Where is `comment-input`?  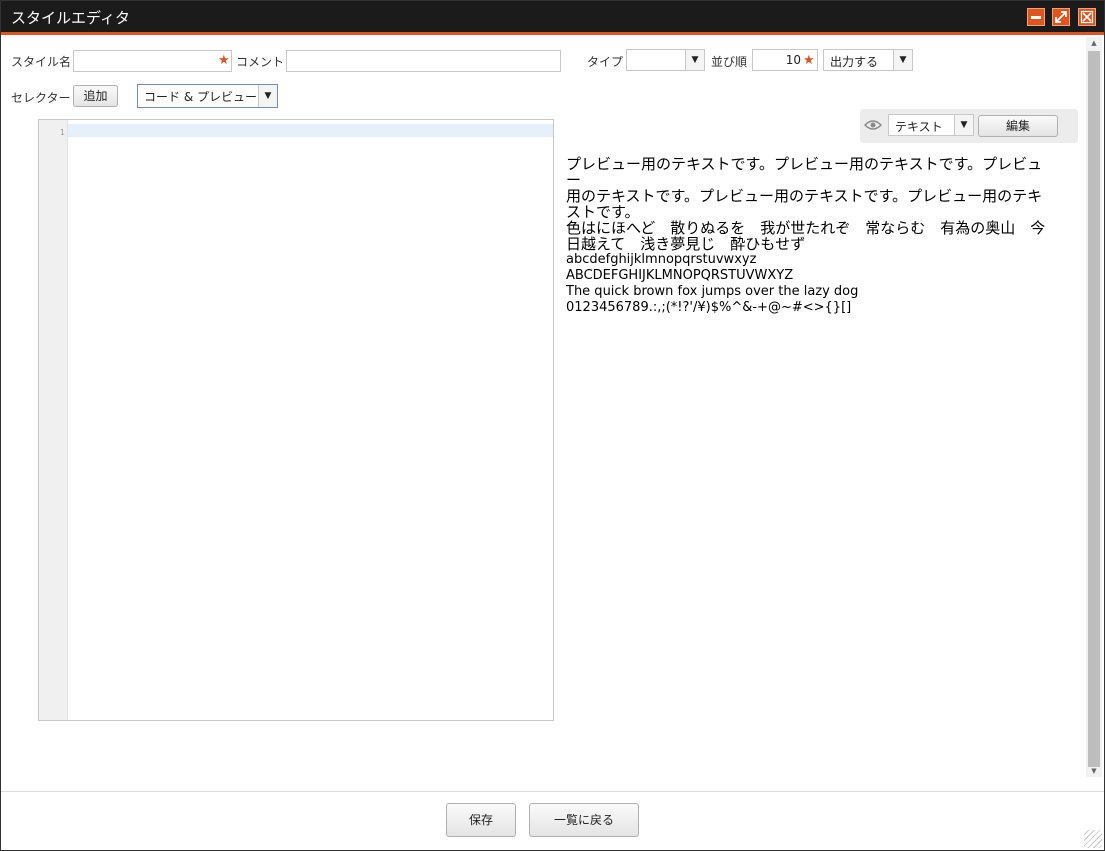
comment-input is located at coordinates (423, 61).